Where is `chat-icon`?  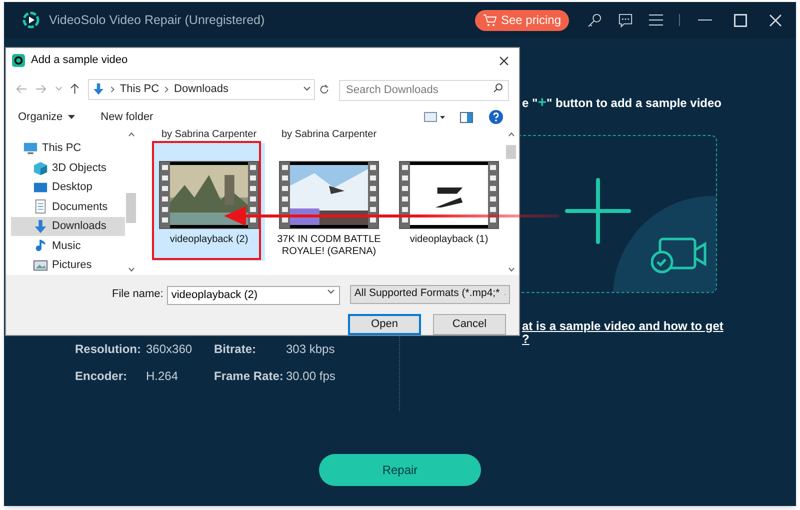 chat-icon is located at coordinates (625, 20).